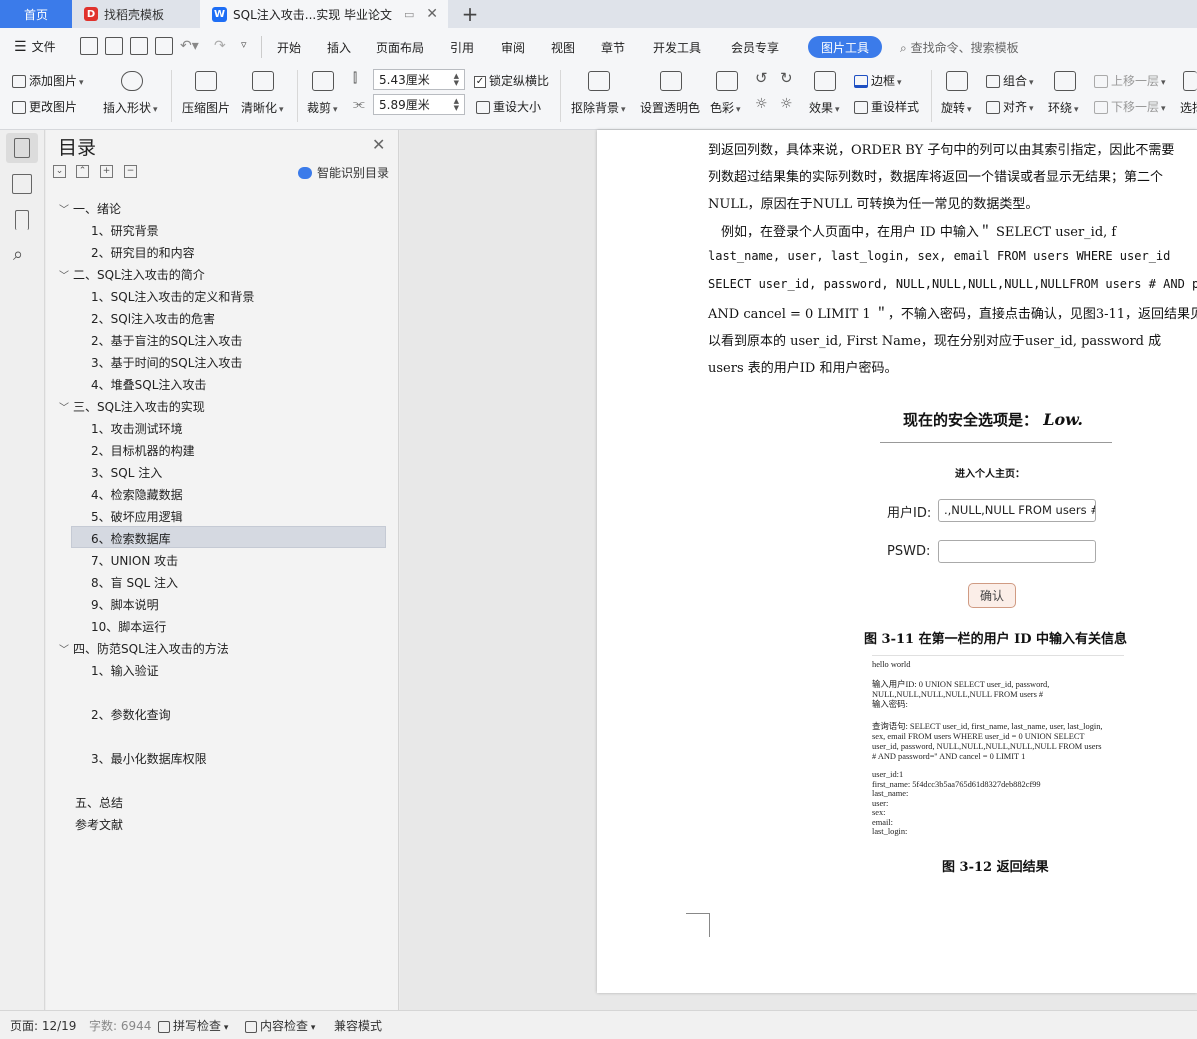  Describe the element at coordinates (134, 560) in the screenshot. I see `toc-item: 7、UNION 攻击` at that location.